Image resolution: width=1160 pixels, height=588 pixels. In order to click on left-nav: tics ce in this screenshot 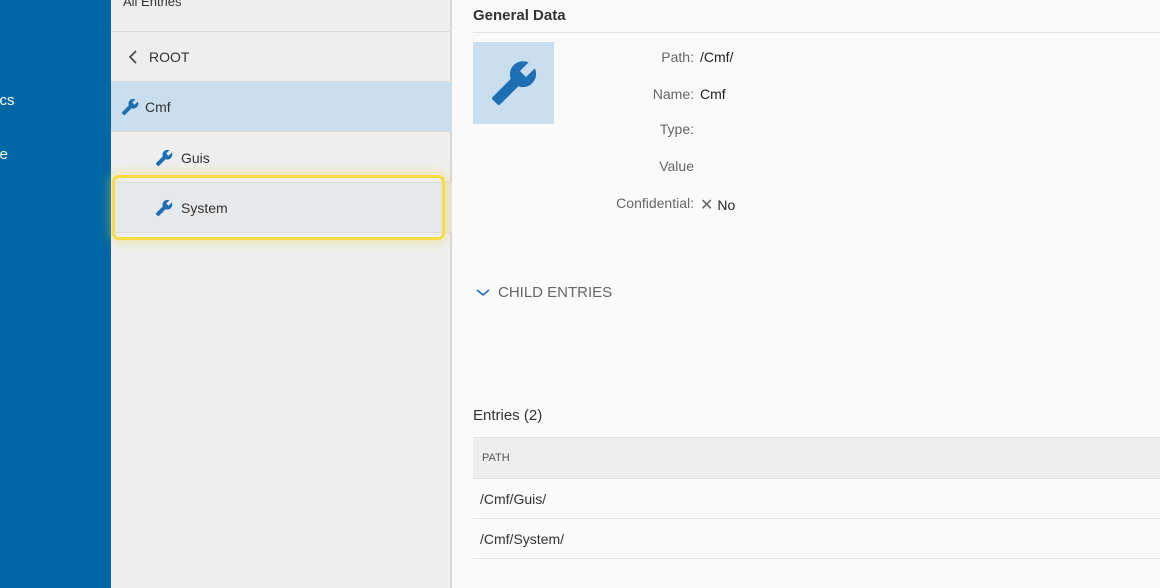, I will do `click(55, 294)`.